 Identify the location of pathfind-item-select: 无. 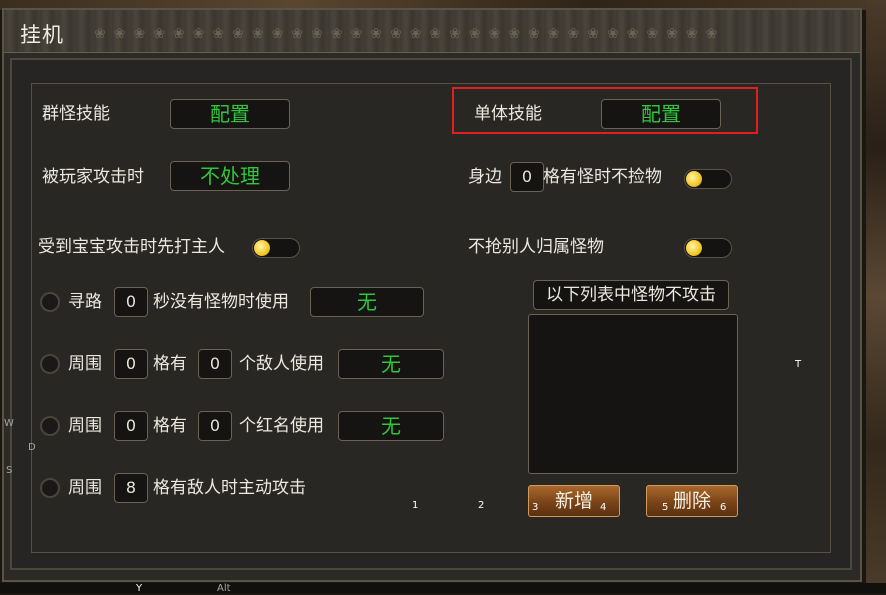
(367, 302).